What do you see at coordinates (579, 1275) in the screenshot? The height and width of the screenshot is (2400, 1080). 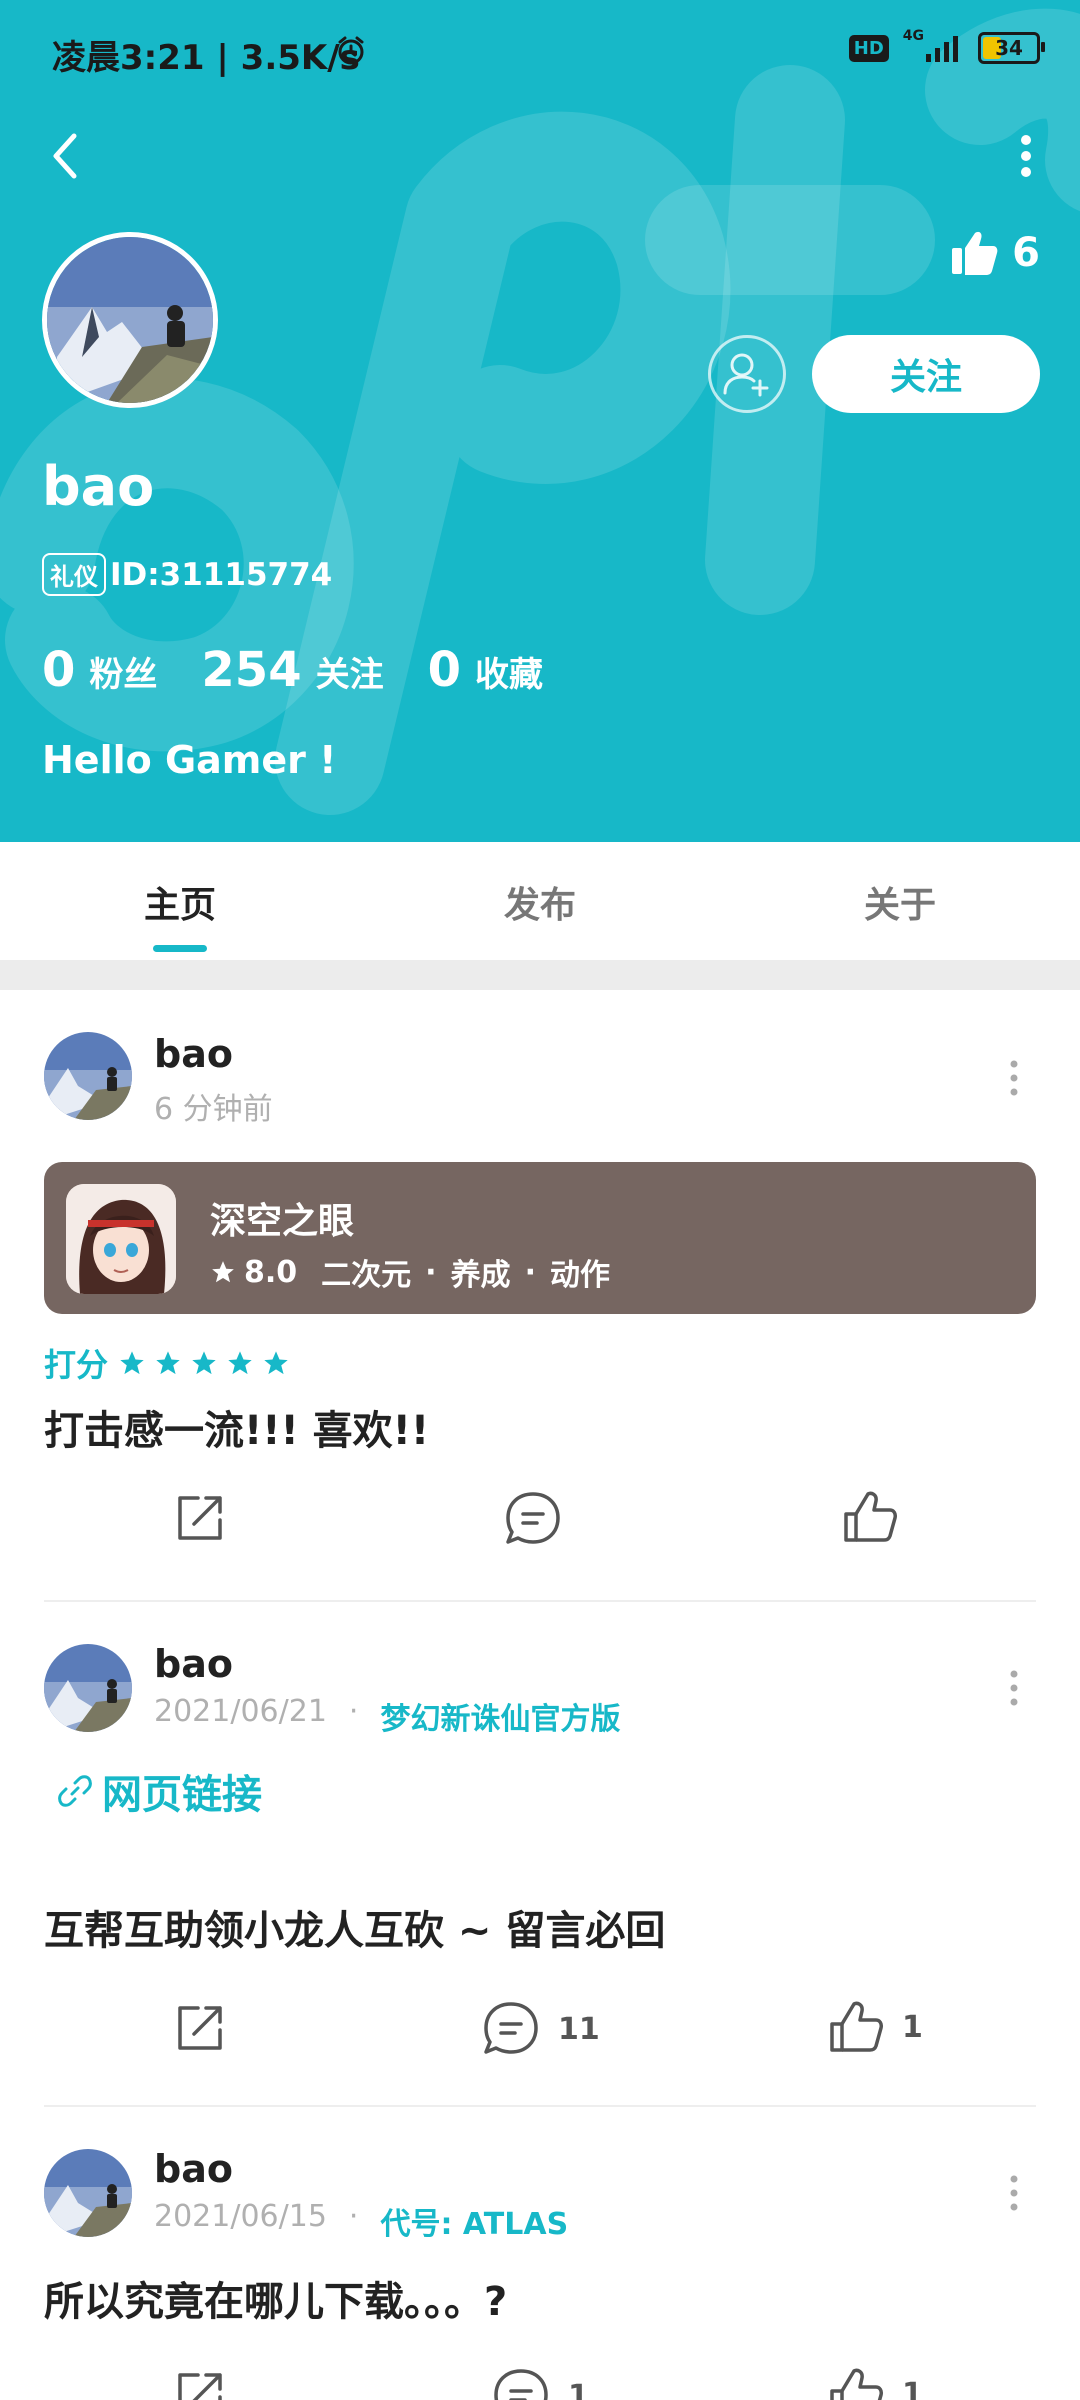 I see `game-tag: 动作` at bounding box center [579, 1275].